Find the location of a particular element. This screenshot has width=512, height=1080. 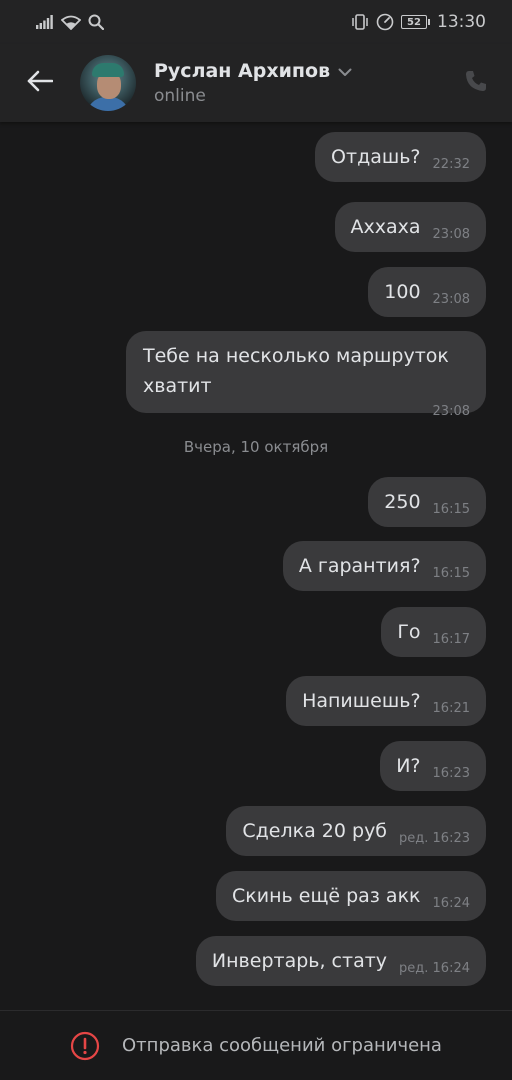

call-button is located at coordinates (476, 83).